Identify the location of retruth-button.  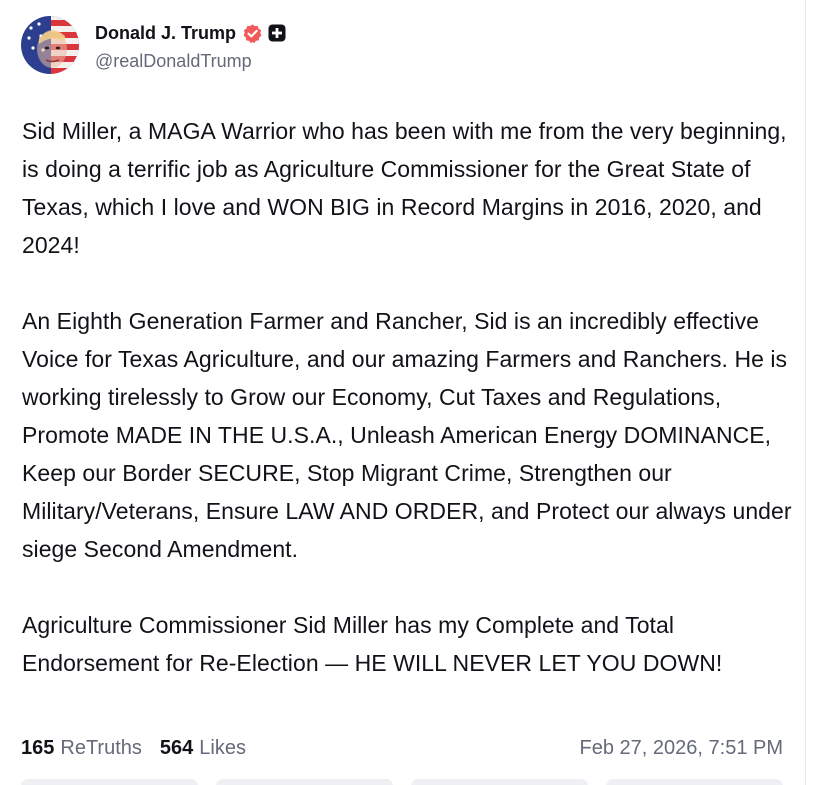
(304, 782).